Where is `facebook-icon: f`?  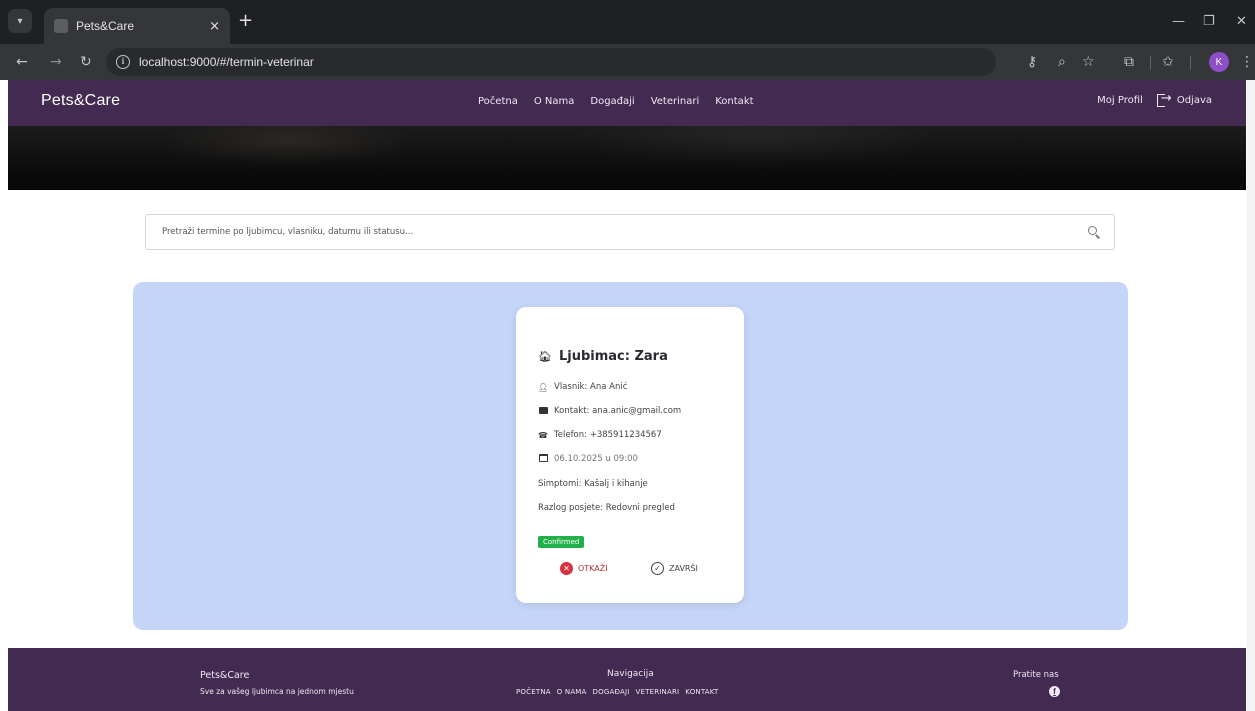
facebook-icon: f is located at coordinates (1054, 691).